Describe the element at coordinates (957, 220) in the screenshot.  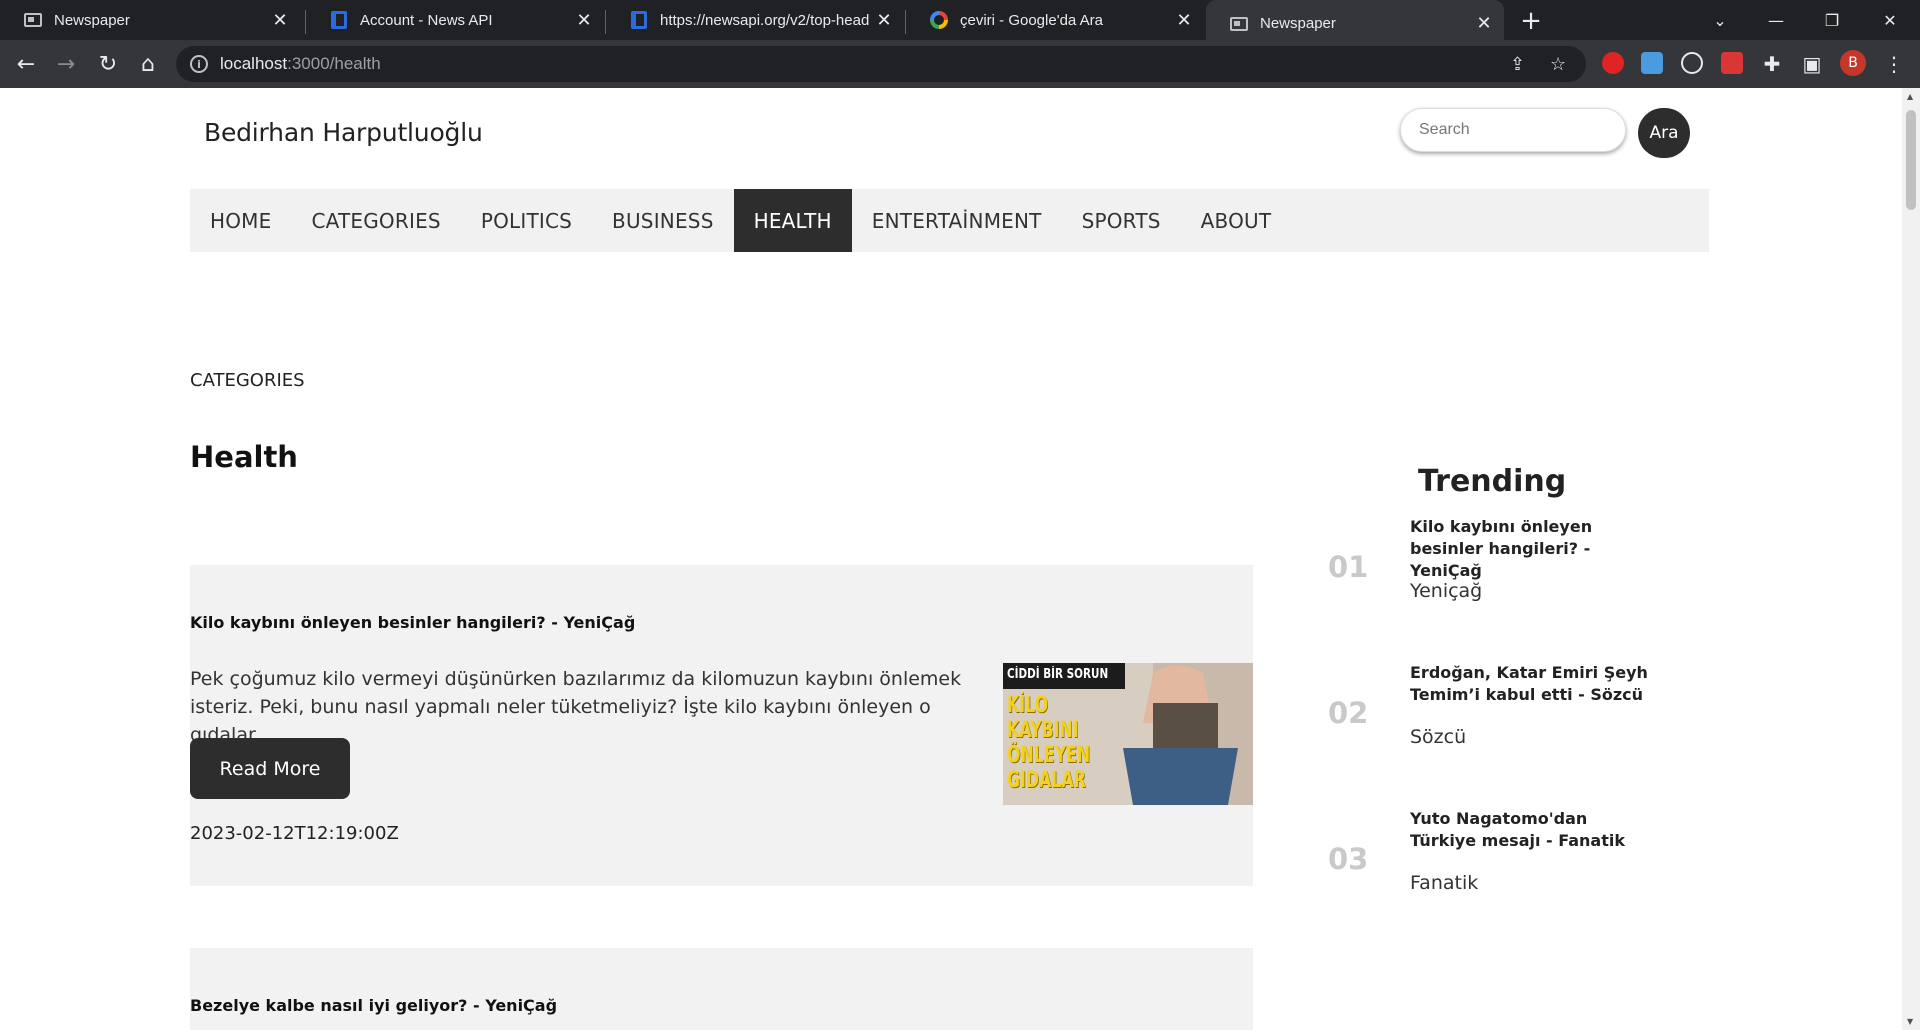
I see `nav-entertainment: ENTERTAİNMENT` at that location.